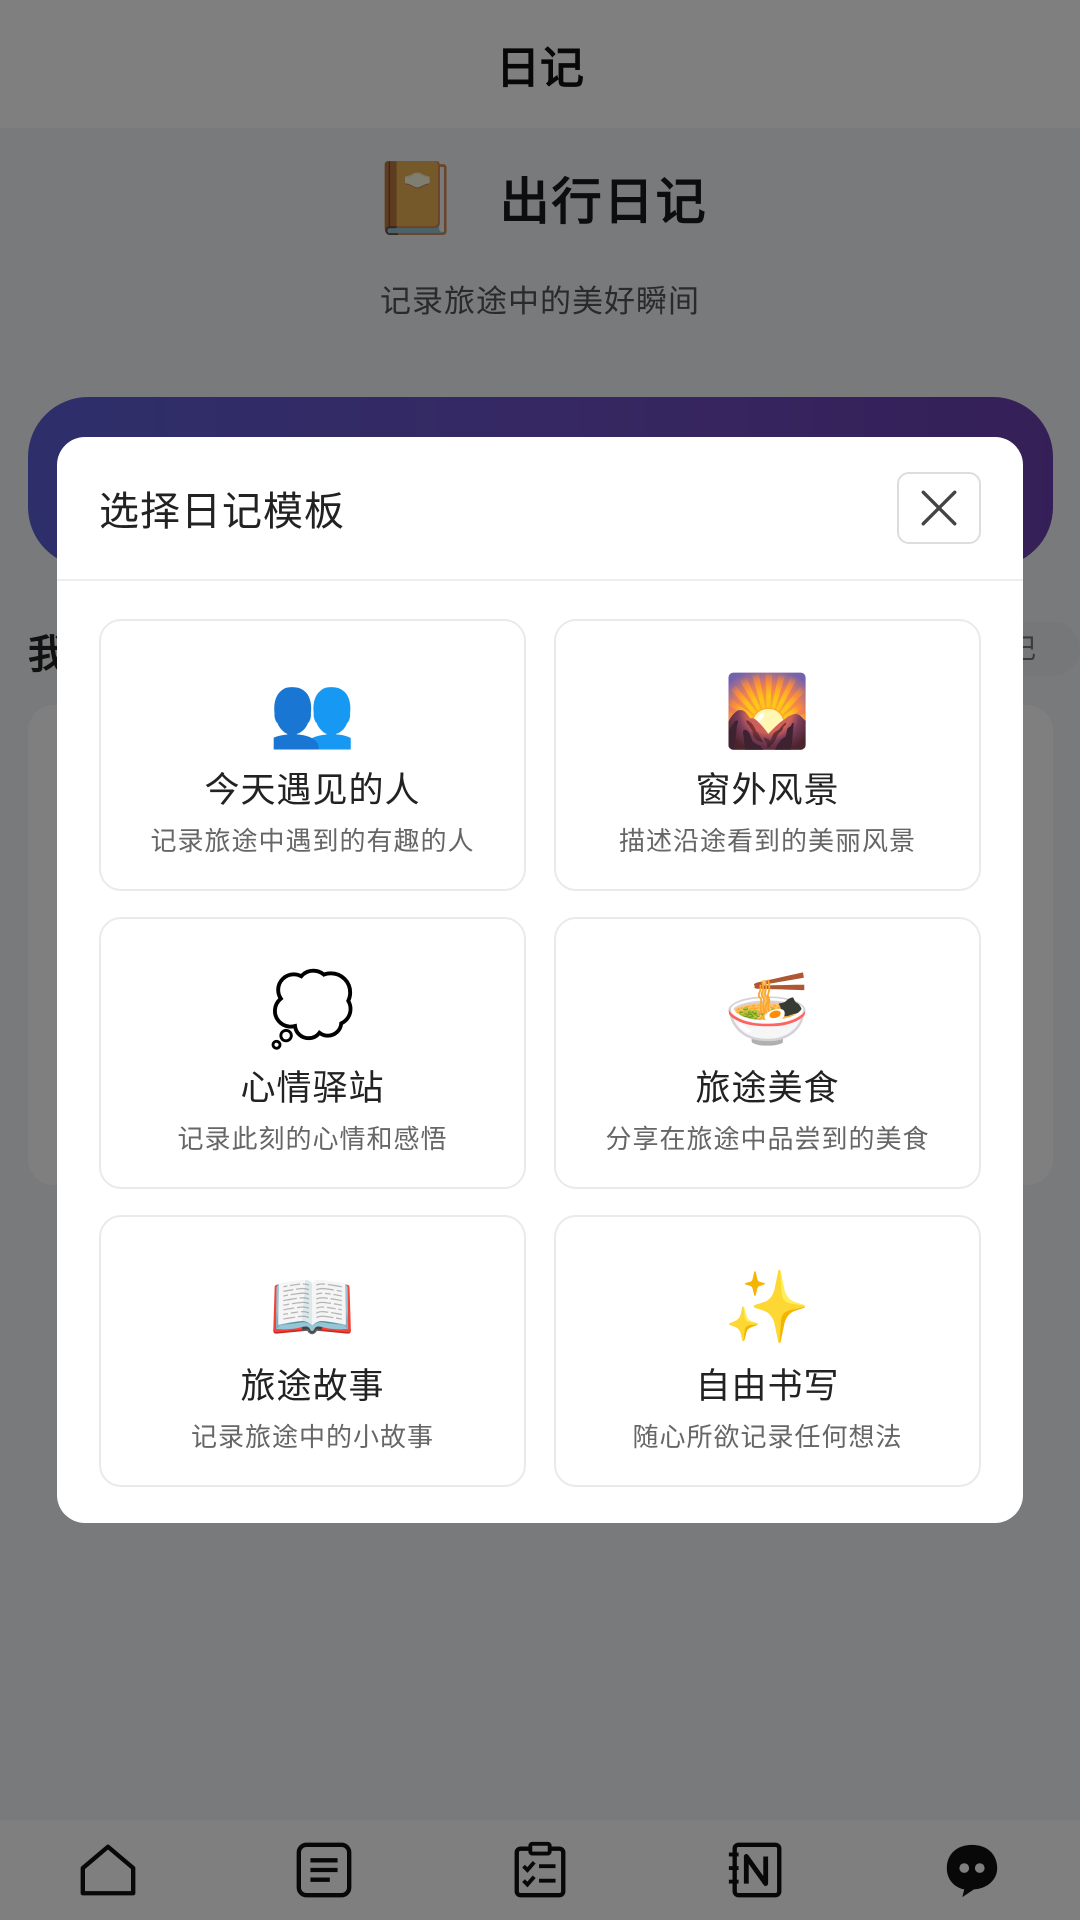  I want to click on template-description: 记录旅途中的小故事, so click(312, 1438).